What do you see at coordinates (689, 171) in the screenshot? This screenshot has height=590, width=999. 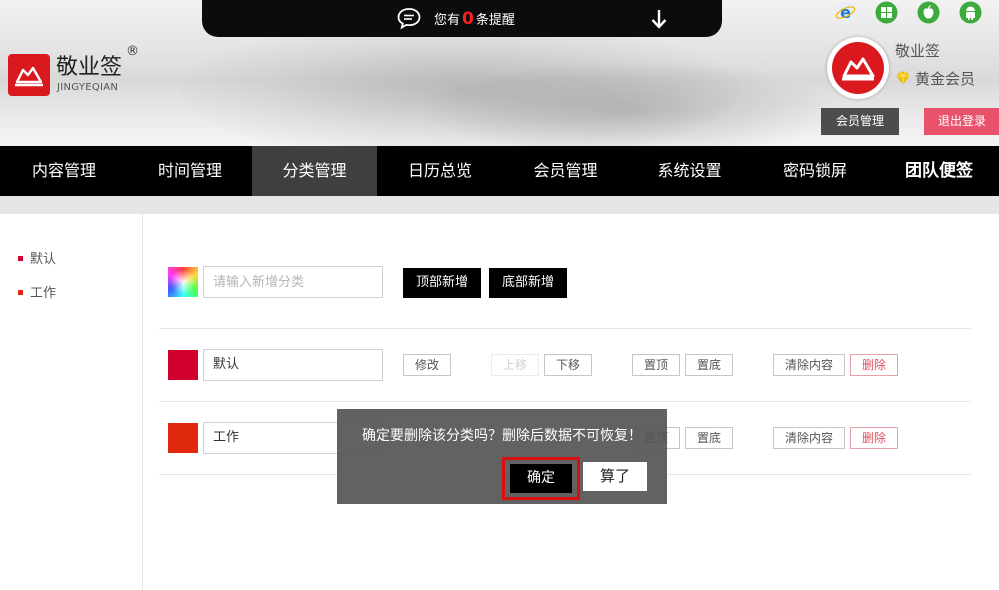 I see `nav-item-settings: 系统设置` at bounding box center [689, 171].